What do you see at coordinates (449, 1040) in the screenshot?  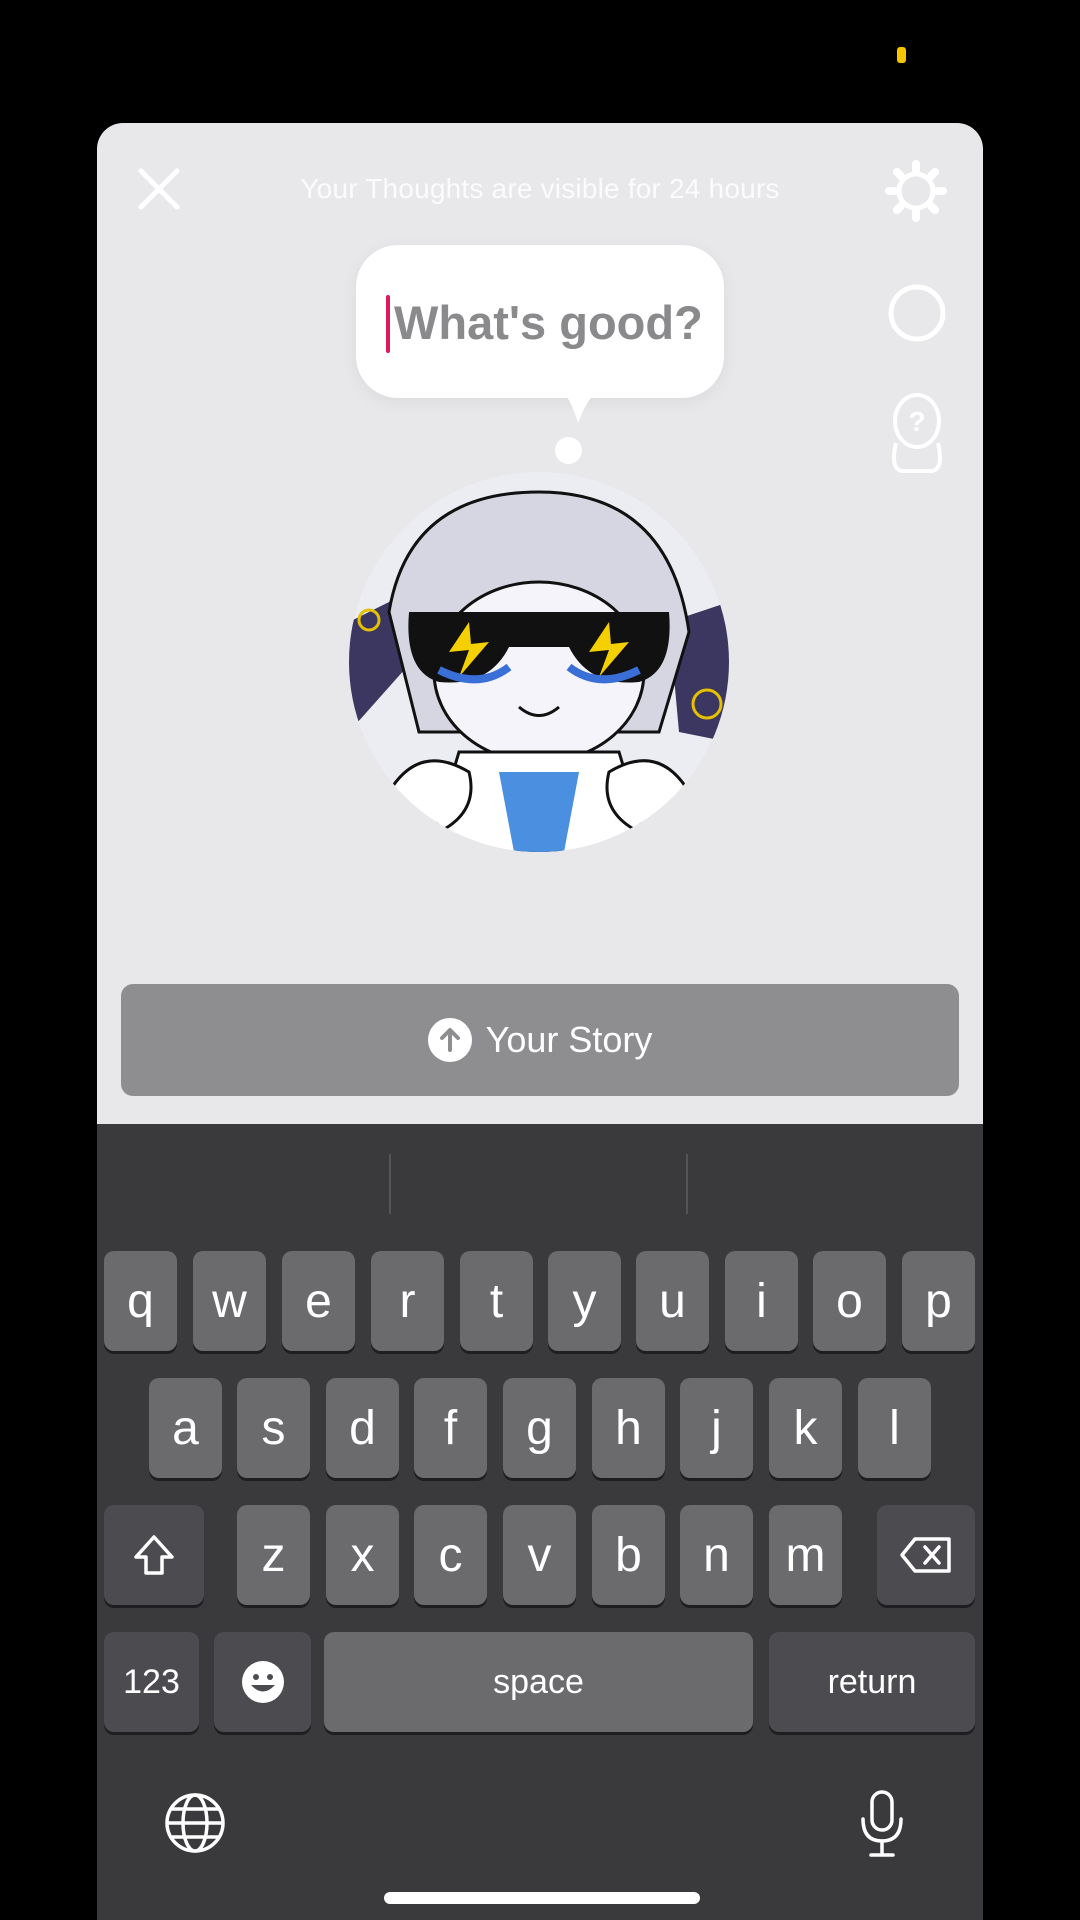 I see `arrow-up-icon` at bounding box center [449, 1040].